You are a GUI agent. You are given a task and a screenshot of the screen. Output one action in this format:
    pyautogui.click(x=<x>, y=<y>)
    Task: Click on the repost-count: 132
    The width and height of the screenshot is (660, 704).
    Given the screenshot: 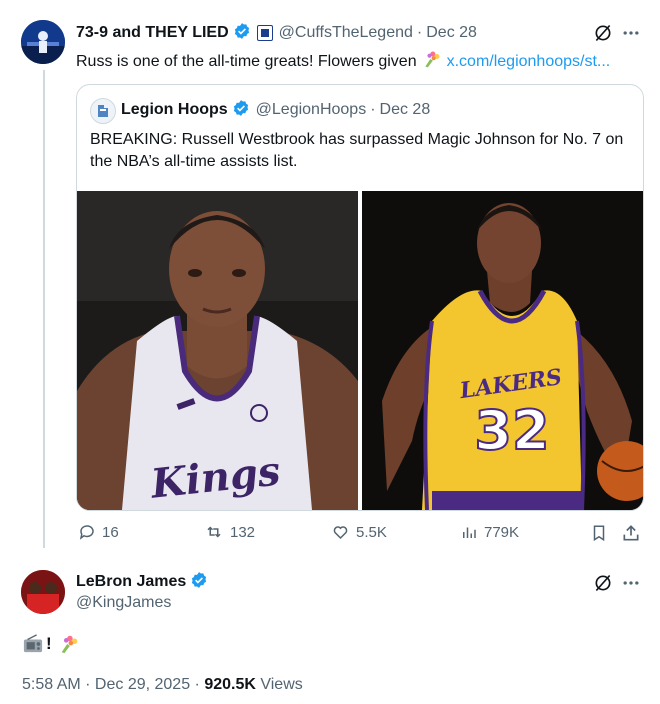 What is the action you would take?
    pyautogui.click(x=243, y=532)
    